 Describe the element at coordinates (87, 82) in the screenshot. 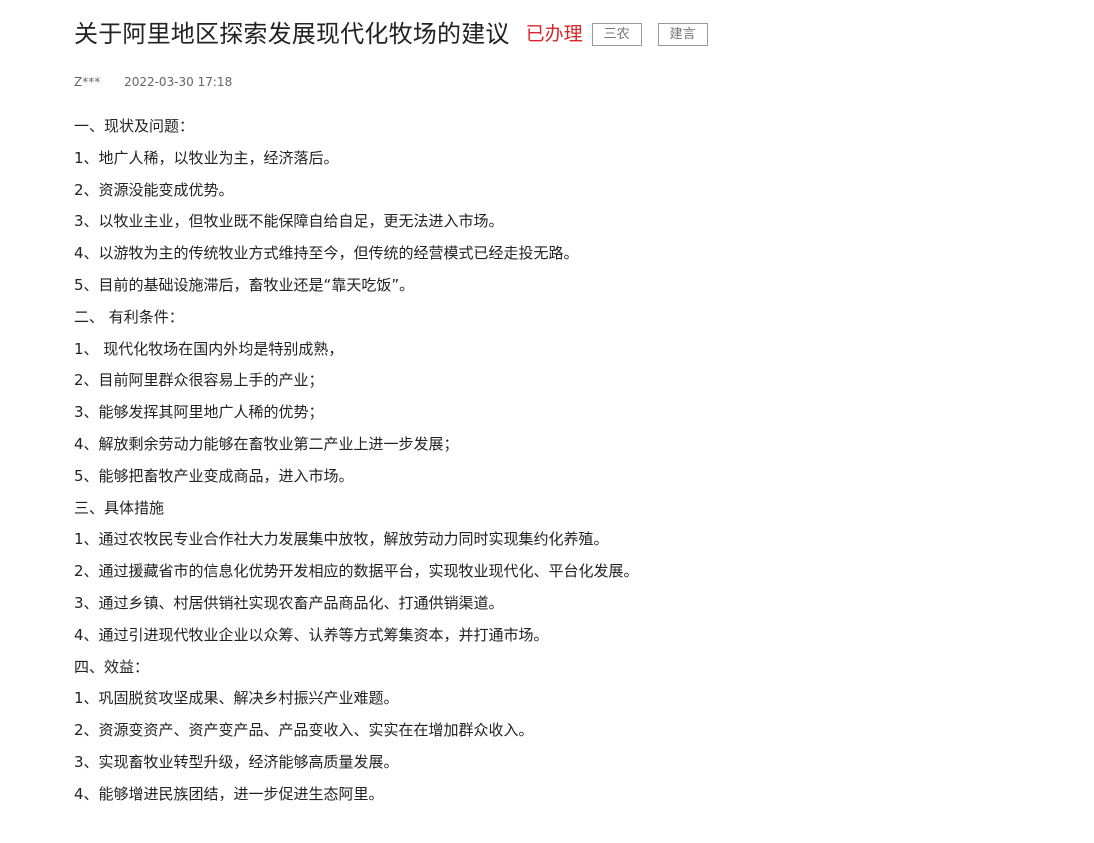

I see `author-name: Z***` at that location.